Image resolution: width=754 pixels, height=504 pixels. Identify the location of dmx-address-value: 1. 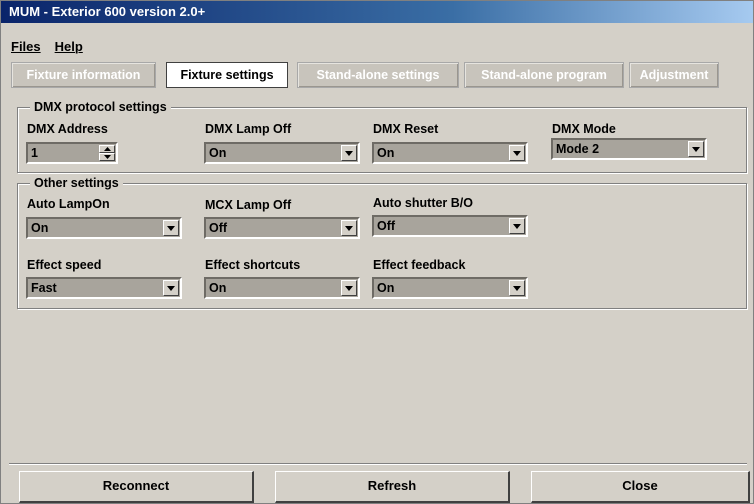
(34, 153).